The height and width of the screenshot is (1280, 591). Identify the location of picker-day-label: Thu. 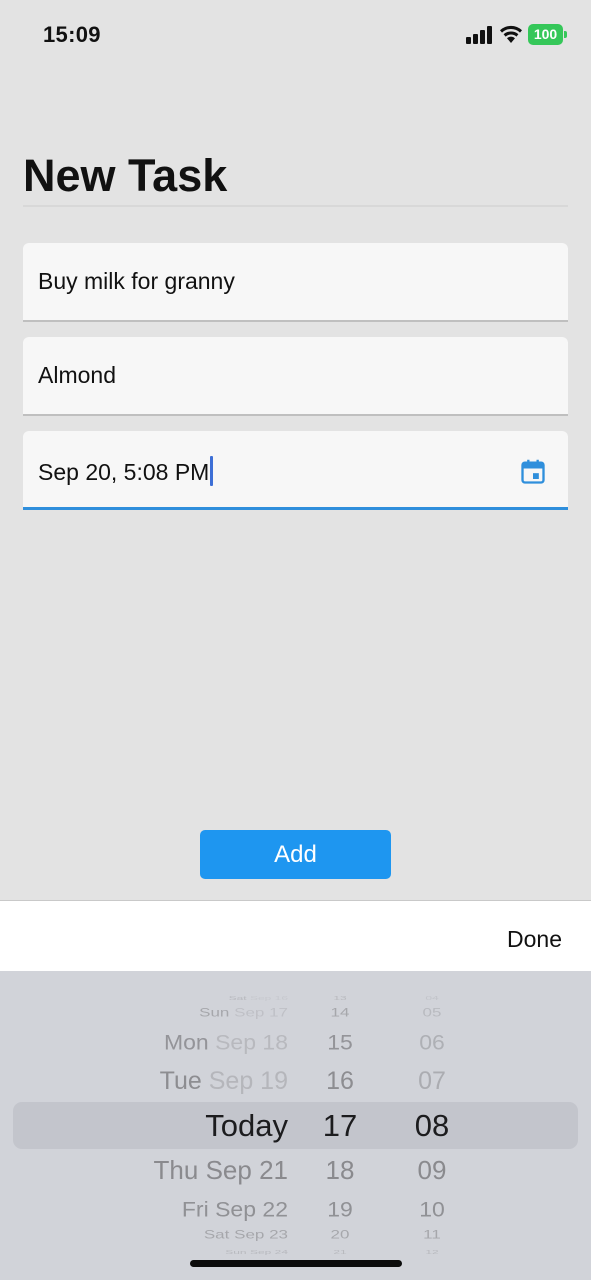
(176, 1170).